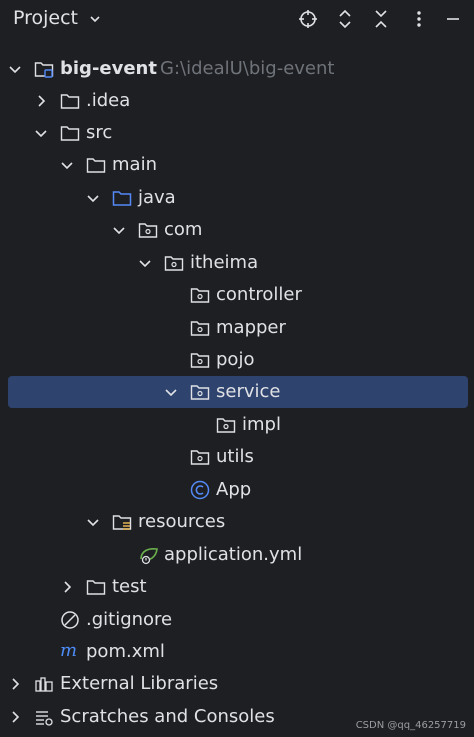 The image size is (474, 737). I want to click on source-folder-icon, so click(122, 198).